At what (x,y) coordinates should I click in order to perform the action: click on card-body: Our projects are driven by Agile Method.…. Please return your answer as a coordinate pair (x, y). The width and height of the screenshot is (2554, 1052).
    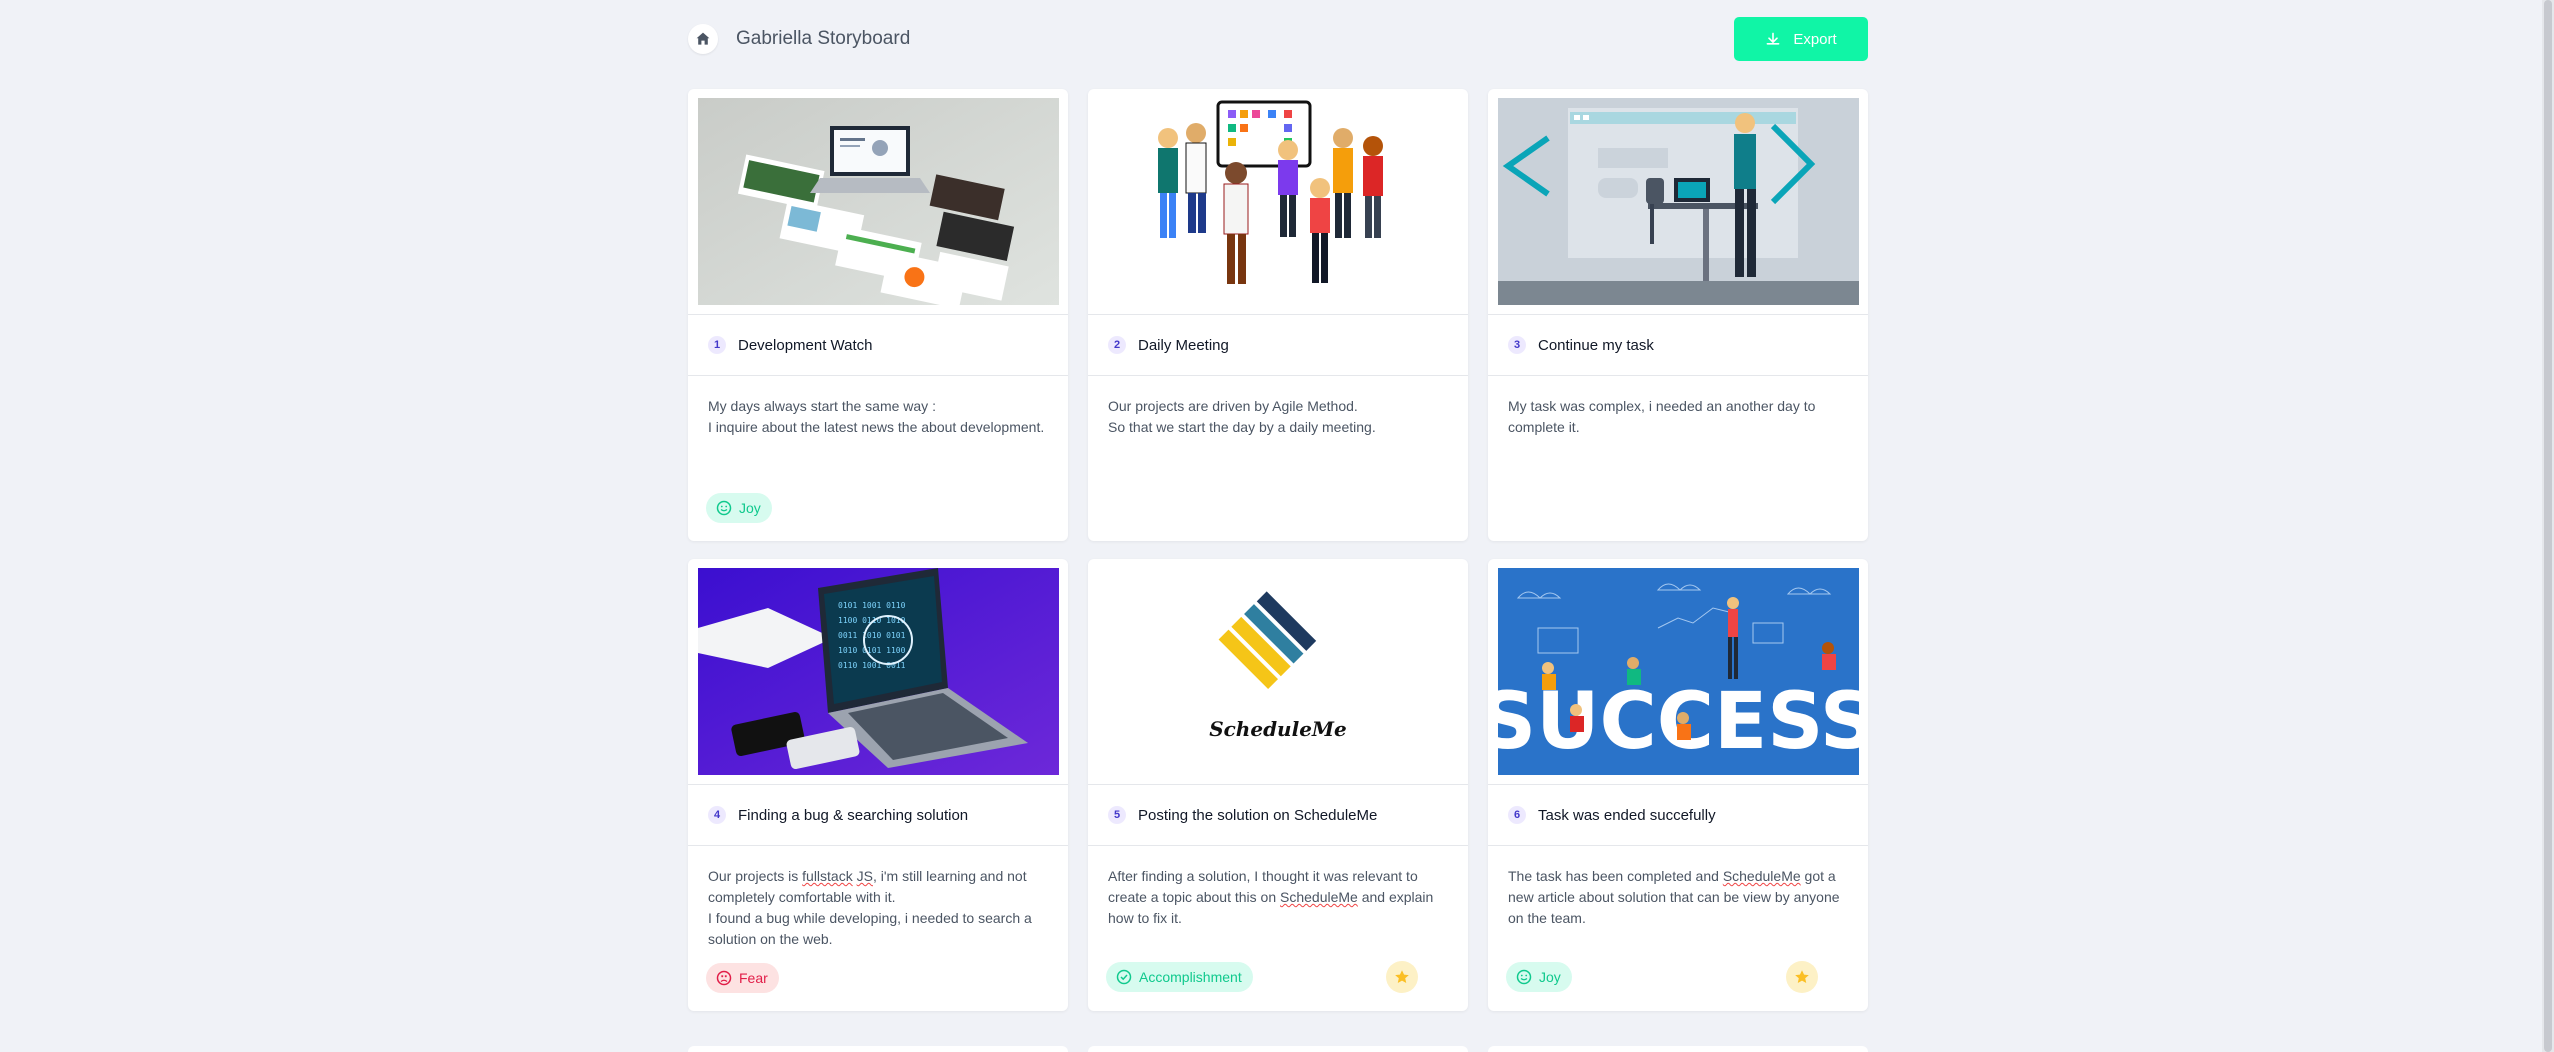
    Looking at the image, I should click on (1278, 458).